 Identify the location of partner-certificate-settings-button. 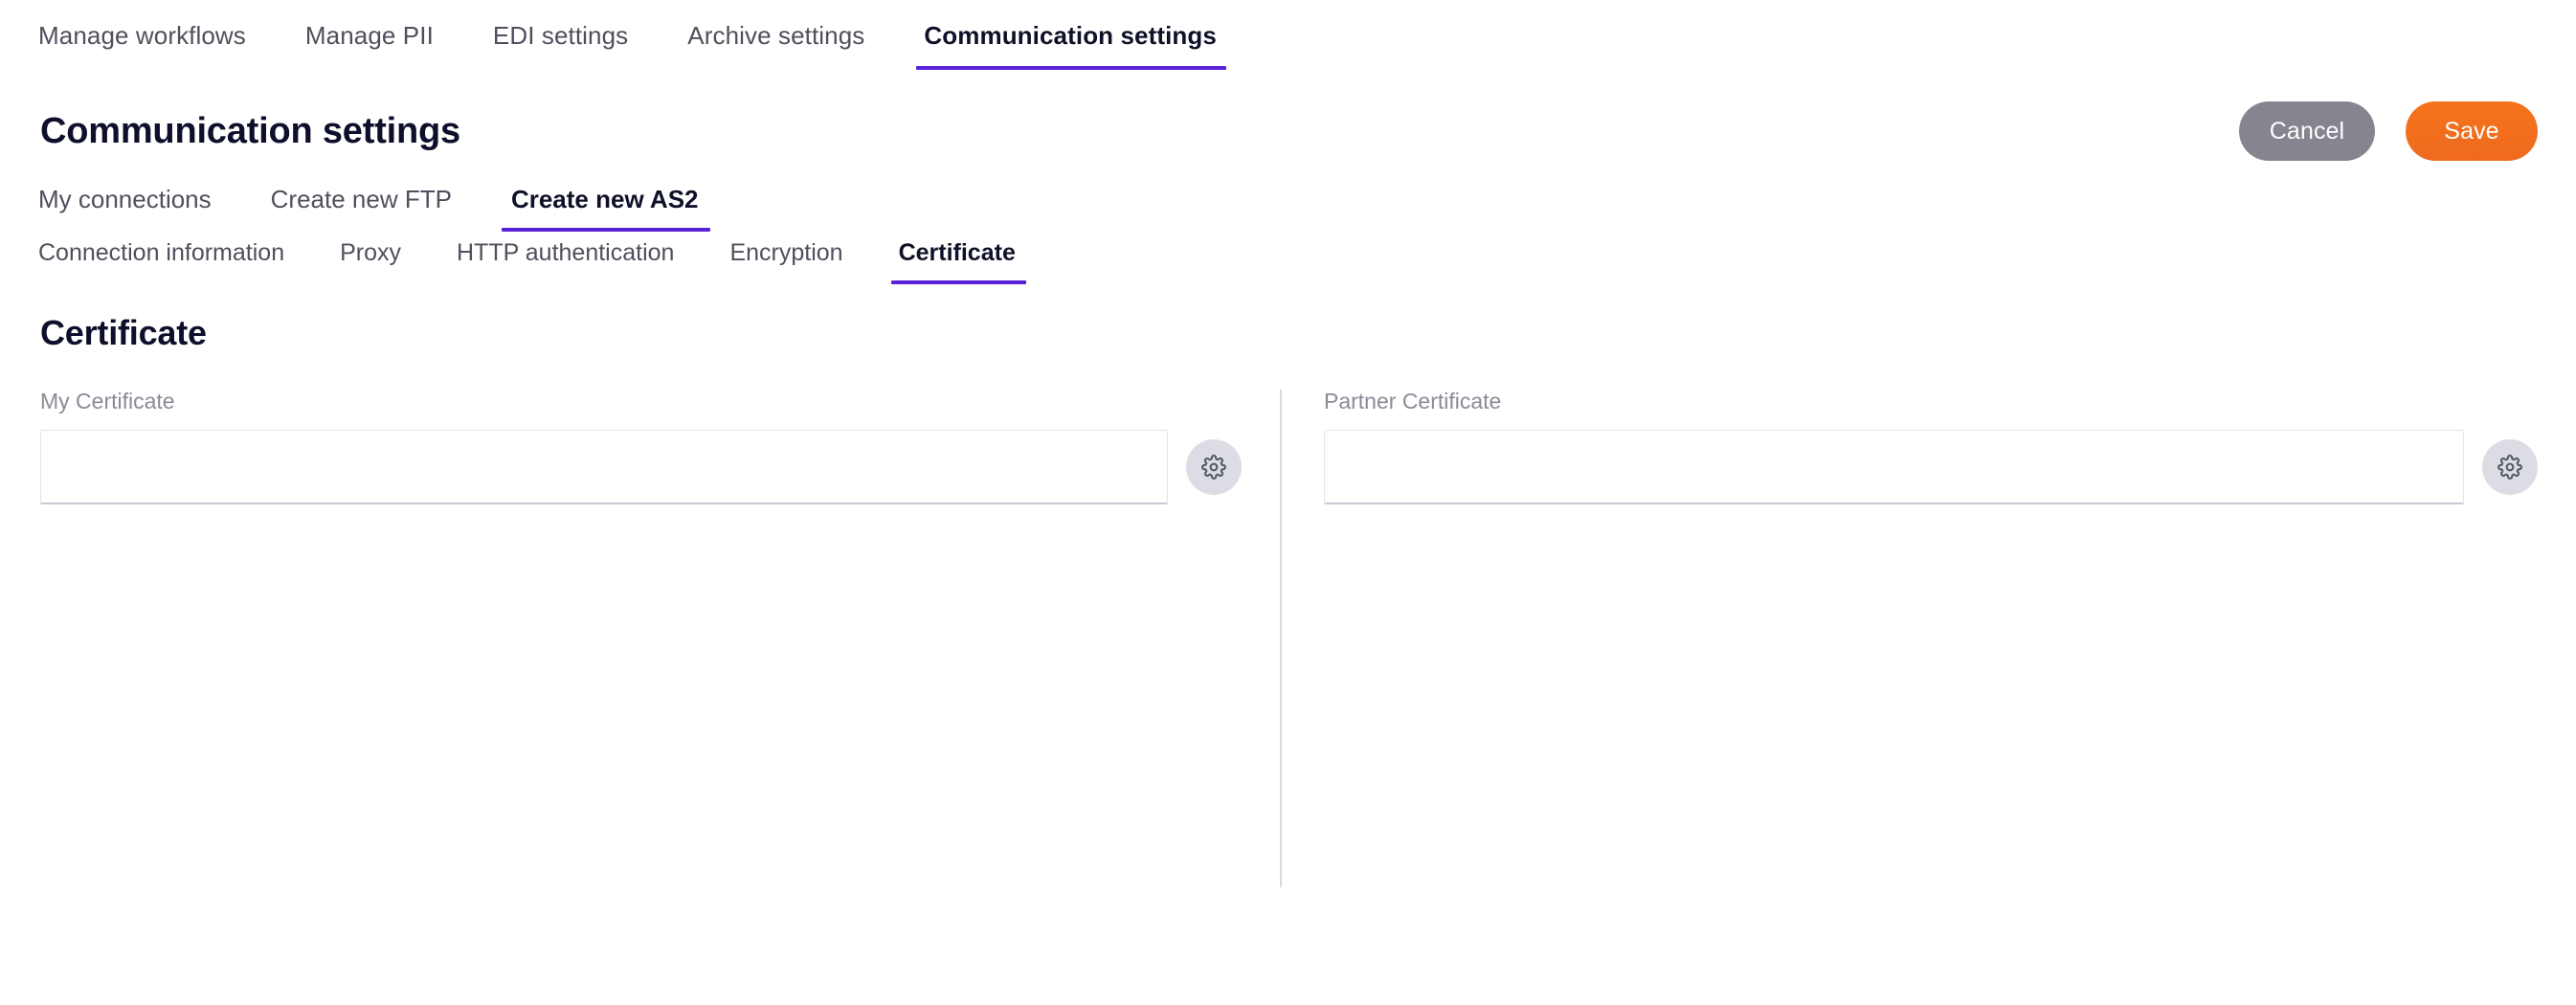
(2510, 467).